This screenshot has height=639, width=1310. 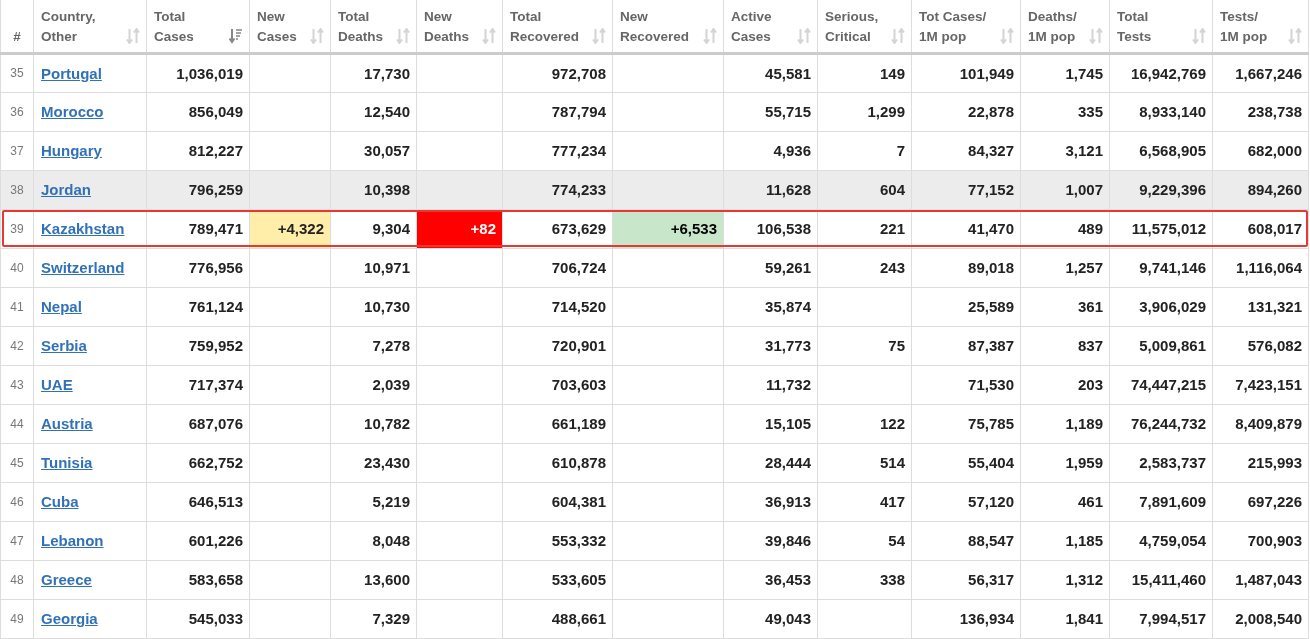 I want to click on row-number: 47, so click(x=17, y=540).